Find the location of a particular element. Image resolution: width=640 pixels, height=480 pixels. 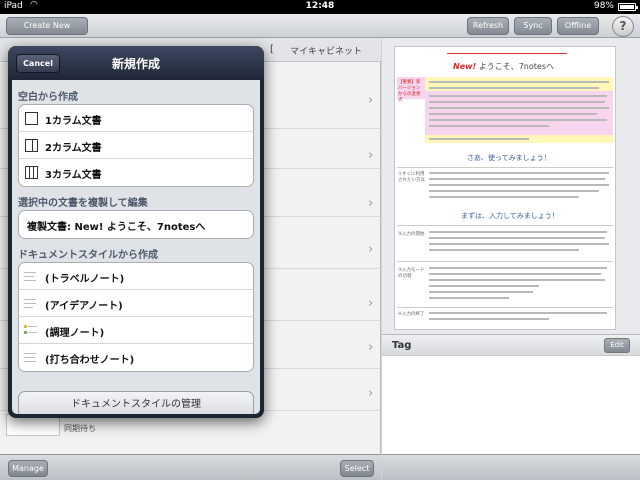

preview-title: New! ようこそ、7notesへ is located at coordinates (503, 66).